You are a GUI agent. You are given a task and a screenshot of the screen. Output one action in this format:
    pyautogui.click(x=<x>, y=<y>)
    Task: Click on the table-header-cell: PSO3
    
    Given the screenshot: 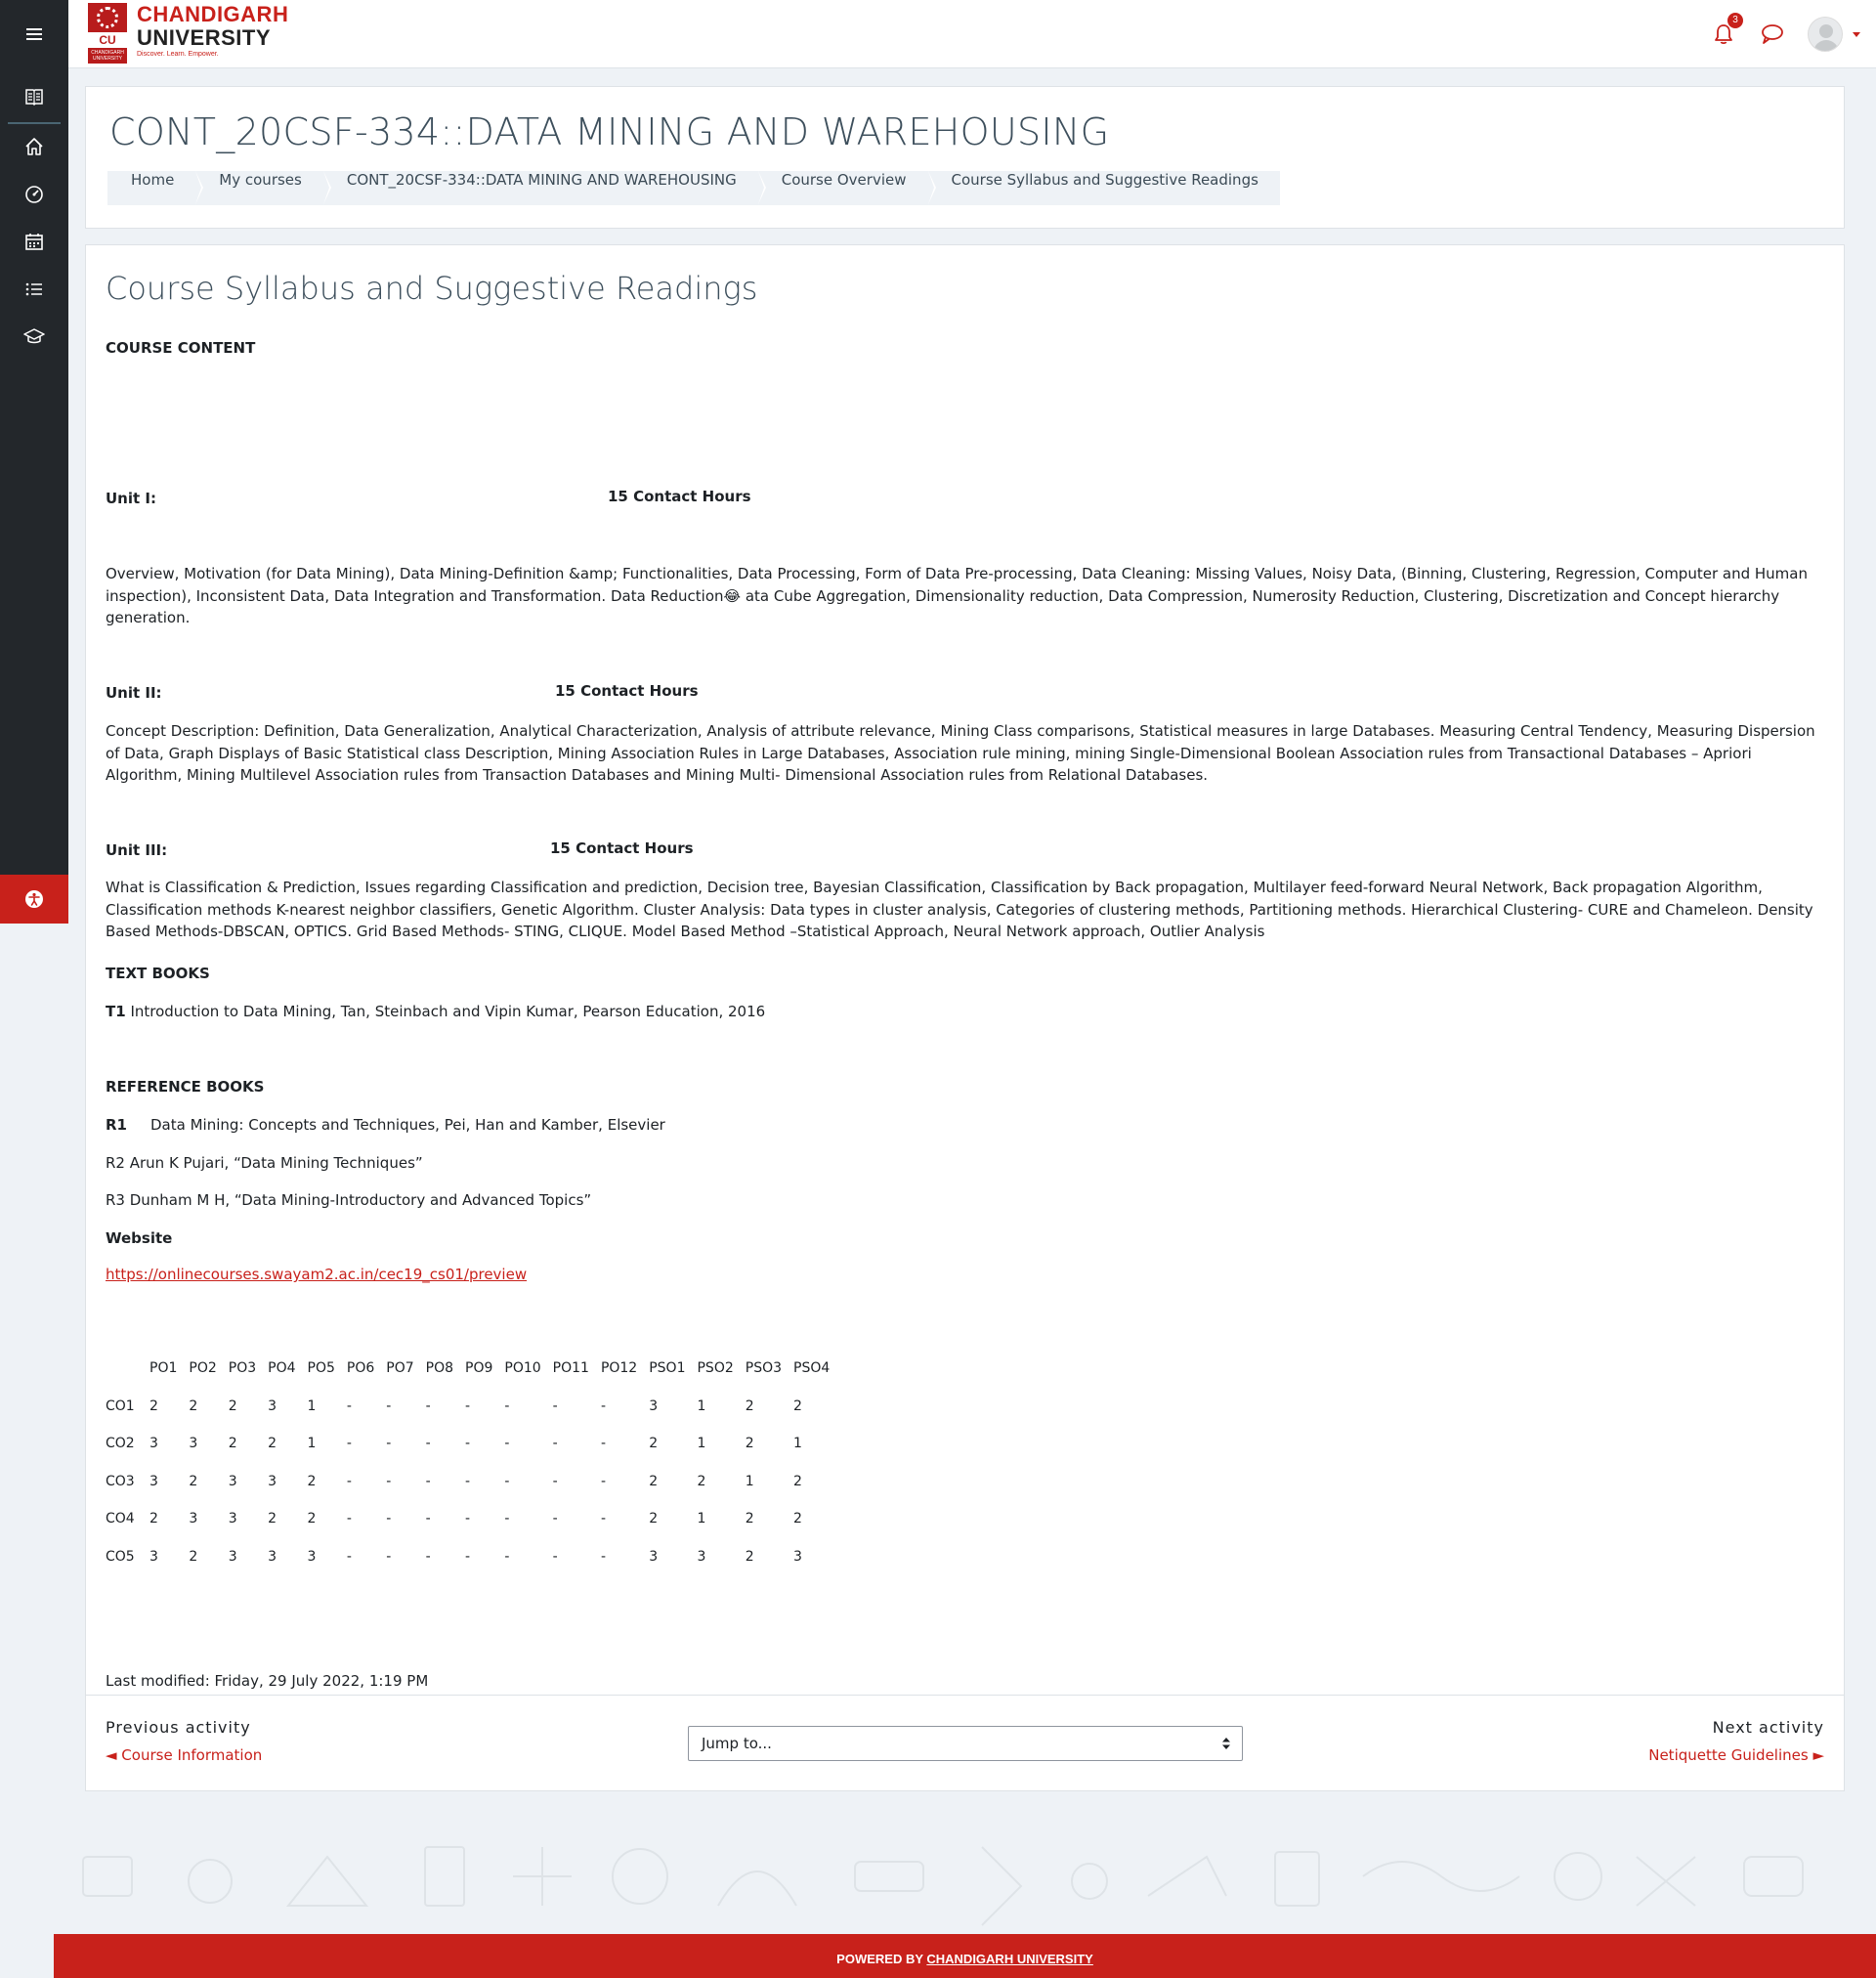 What is the action you would take?
    pyautogui.click(x=764, y=1369)
    